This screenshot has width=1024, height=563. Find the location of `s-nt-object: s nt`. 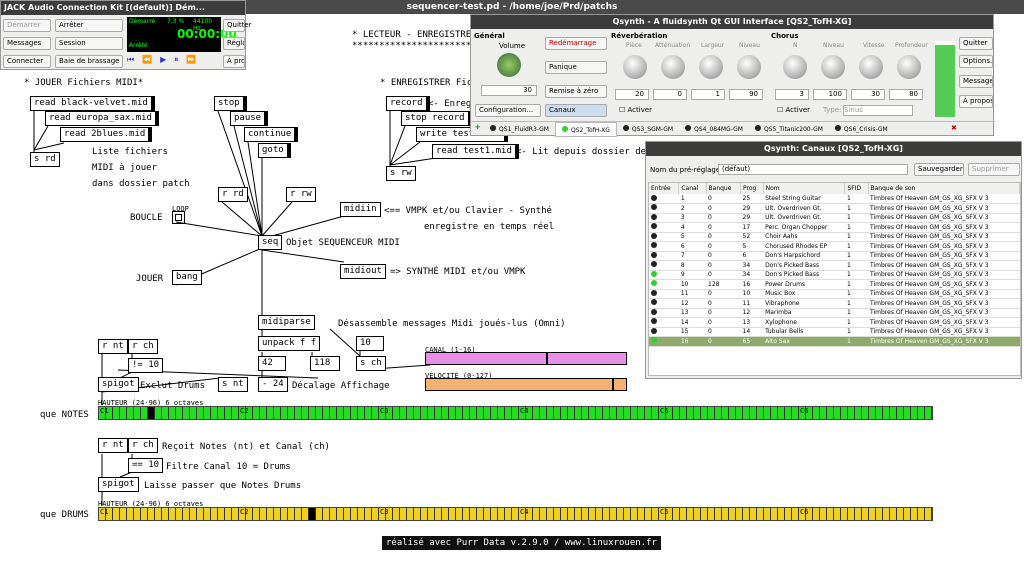

s-nt-object: s nt is located at coordinates (233, 384).